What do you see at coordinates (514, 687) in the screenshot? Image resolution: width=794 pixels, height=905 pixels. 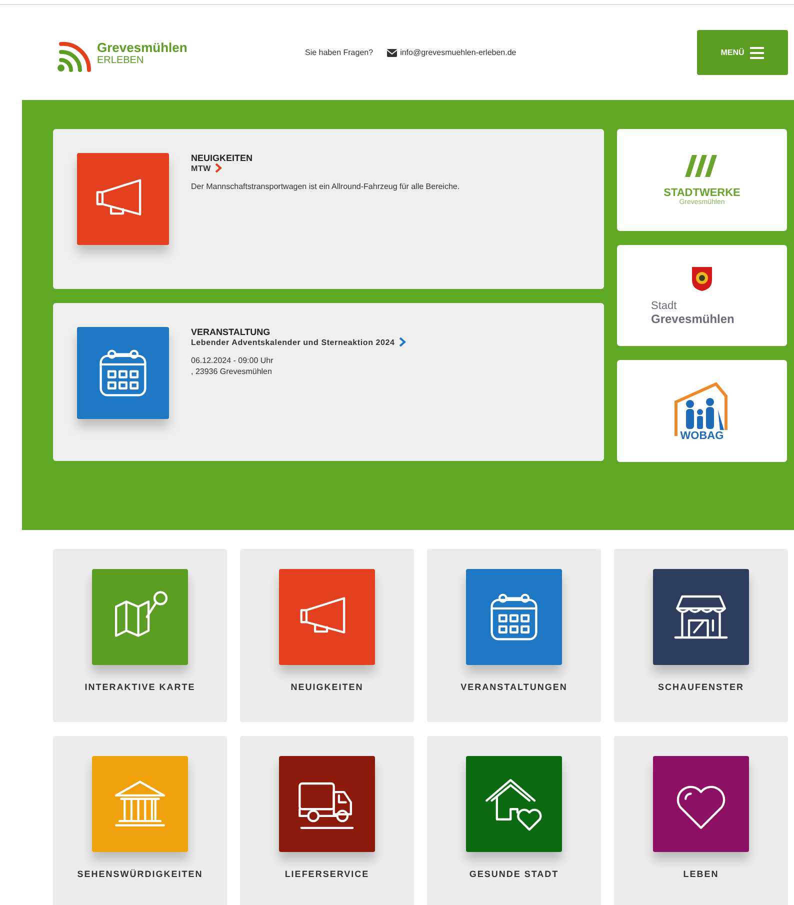 I see `tile-label: VERANSTALTUNGEN` at bounding box center [514, 687].